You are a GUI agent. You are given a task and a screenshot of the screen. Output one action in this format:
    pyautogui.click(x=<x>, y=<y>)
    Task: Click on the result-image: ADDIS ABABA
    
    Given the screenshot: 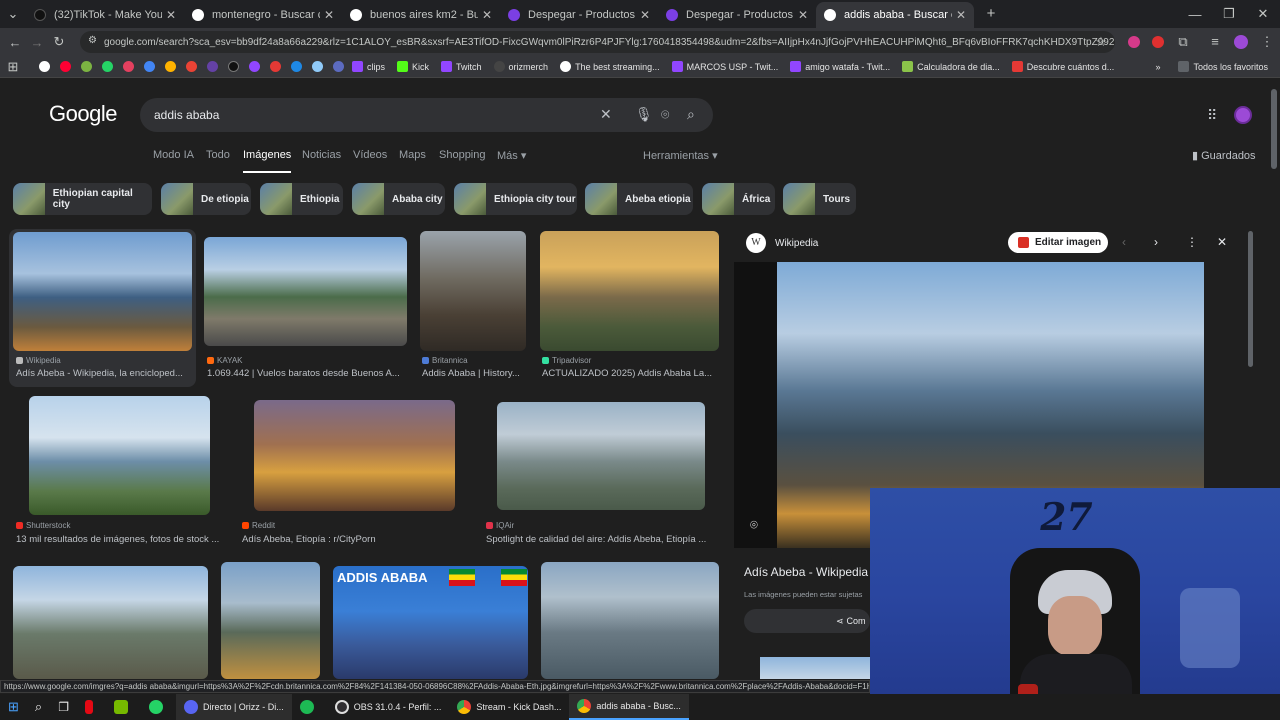 What is the action you would take?
    pyautogui.click(x=430, y=622)
    